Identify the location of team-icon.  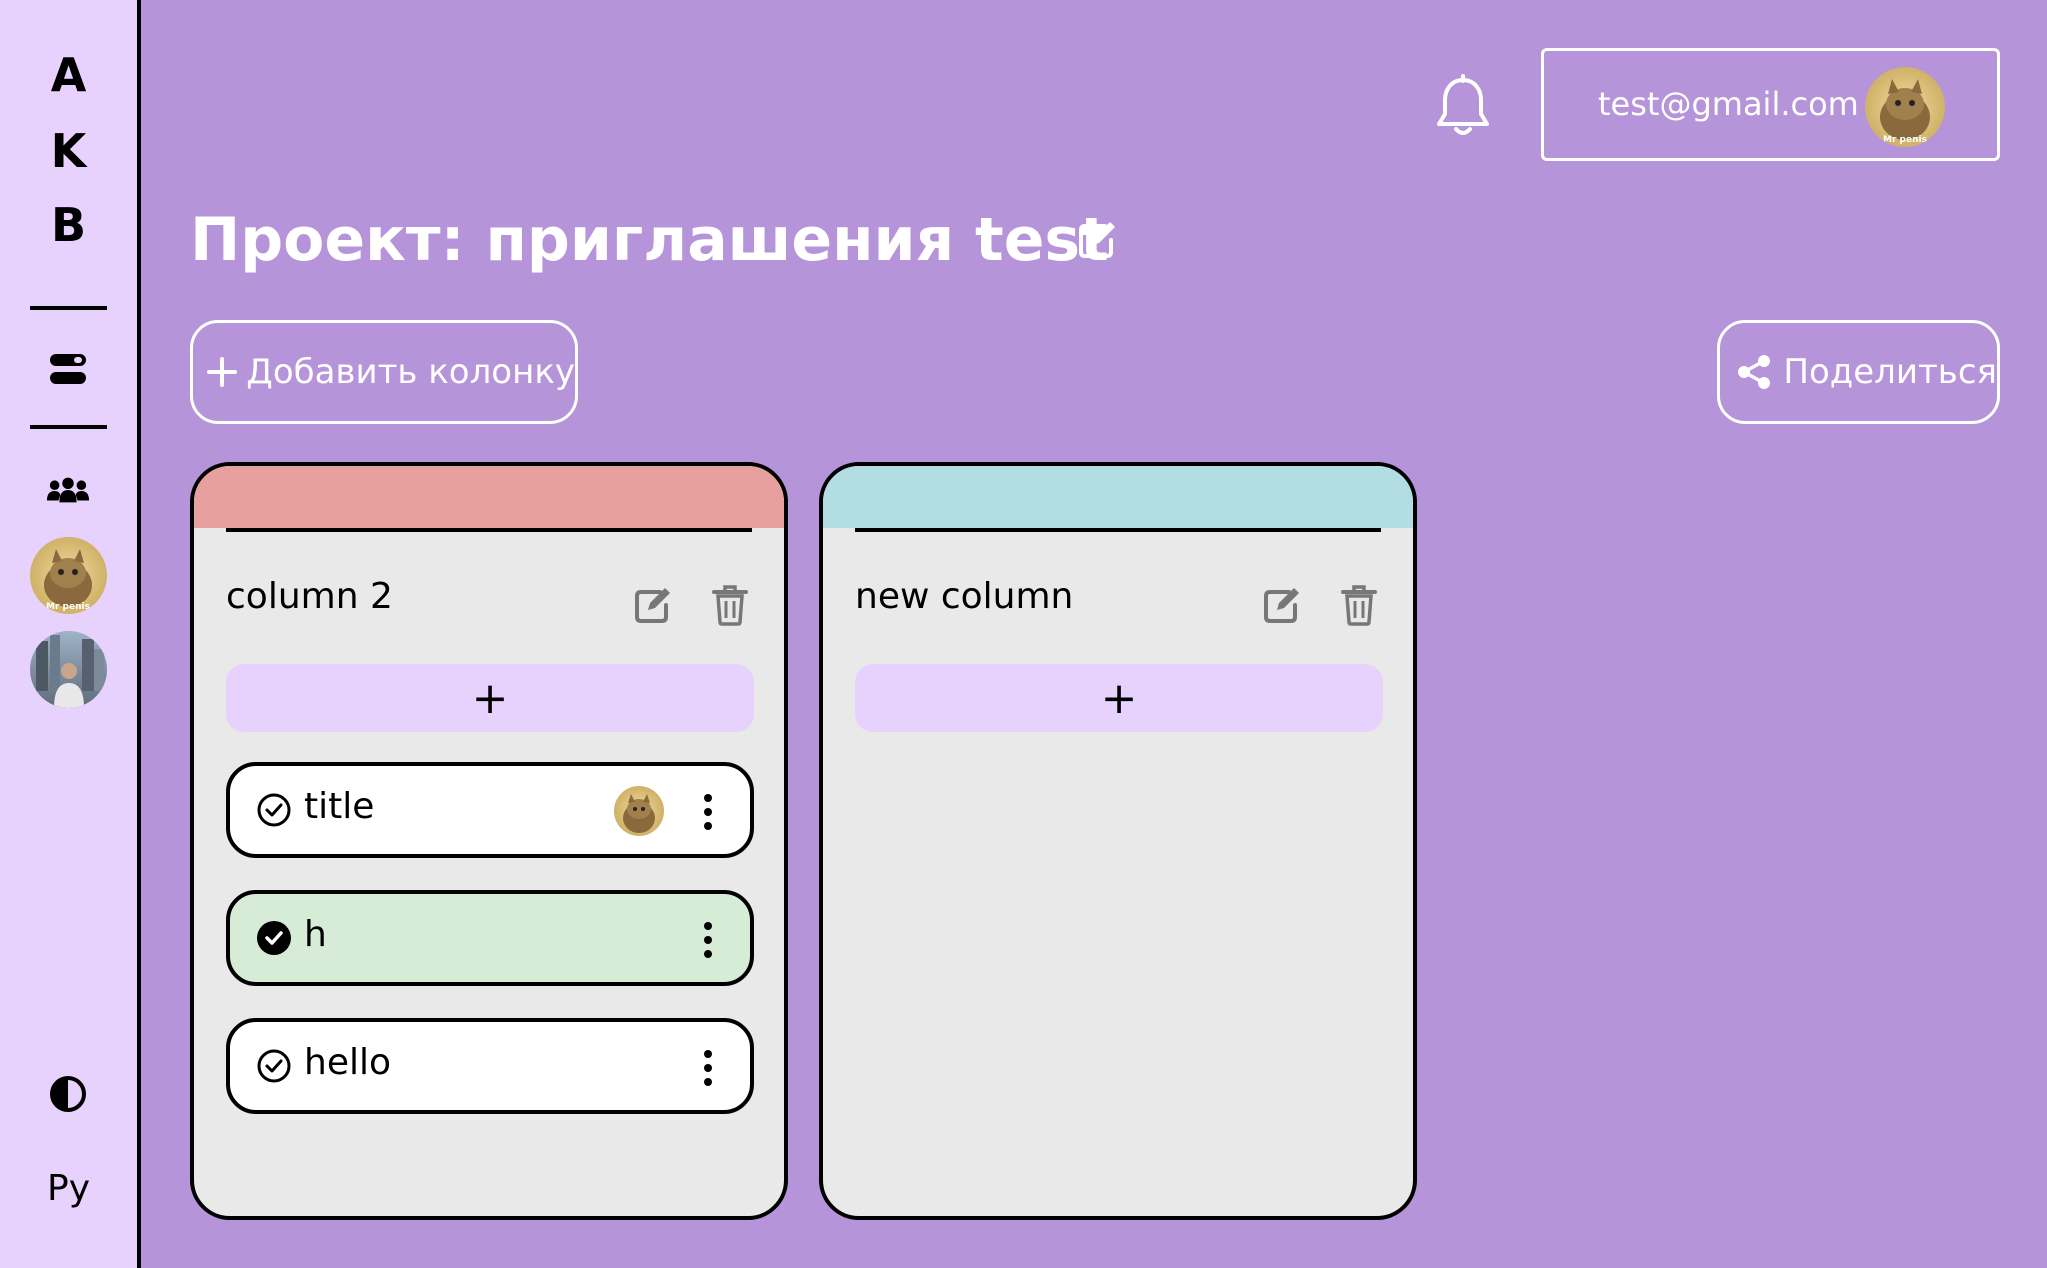
(68, 490).